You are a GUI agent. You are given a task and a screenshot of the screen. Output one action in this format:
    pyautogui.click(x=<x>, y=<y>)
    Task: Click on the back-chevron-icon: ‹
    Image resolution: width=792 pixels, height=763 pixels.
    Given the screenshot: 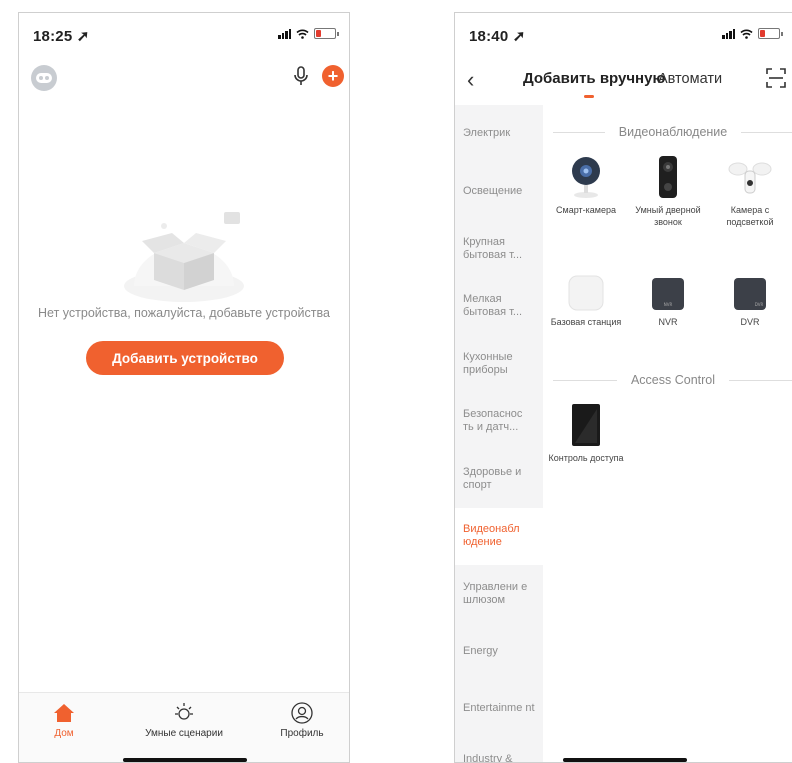 What is the action you would take?
    pyautogui.click(x=470, y=80)
    